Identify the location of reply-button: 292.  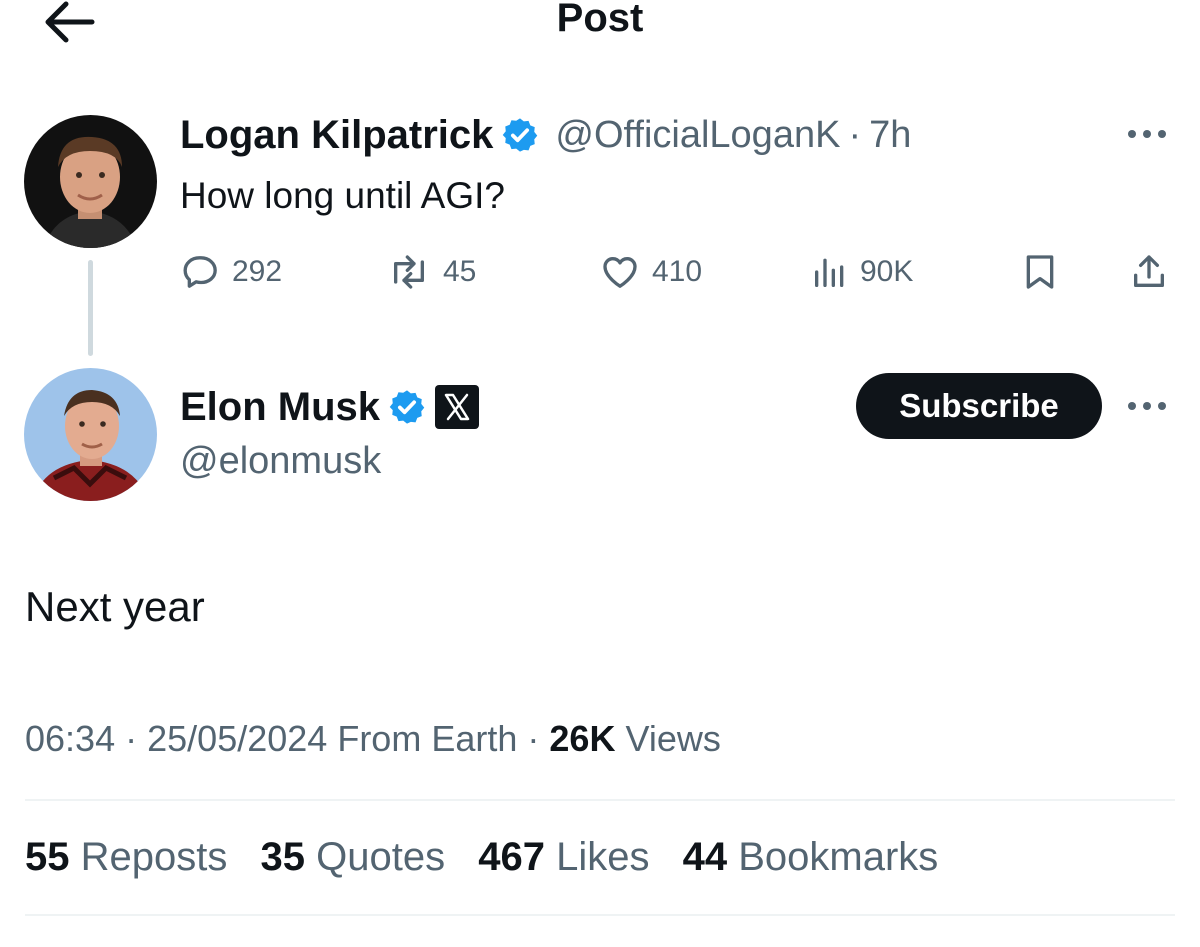
(231, 272).